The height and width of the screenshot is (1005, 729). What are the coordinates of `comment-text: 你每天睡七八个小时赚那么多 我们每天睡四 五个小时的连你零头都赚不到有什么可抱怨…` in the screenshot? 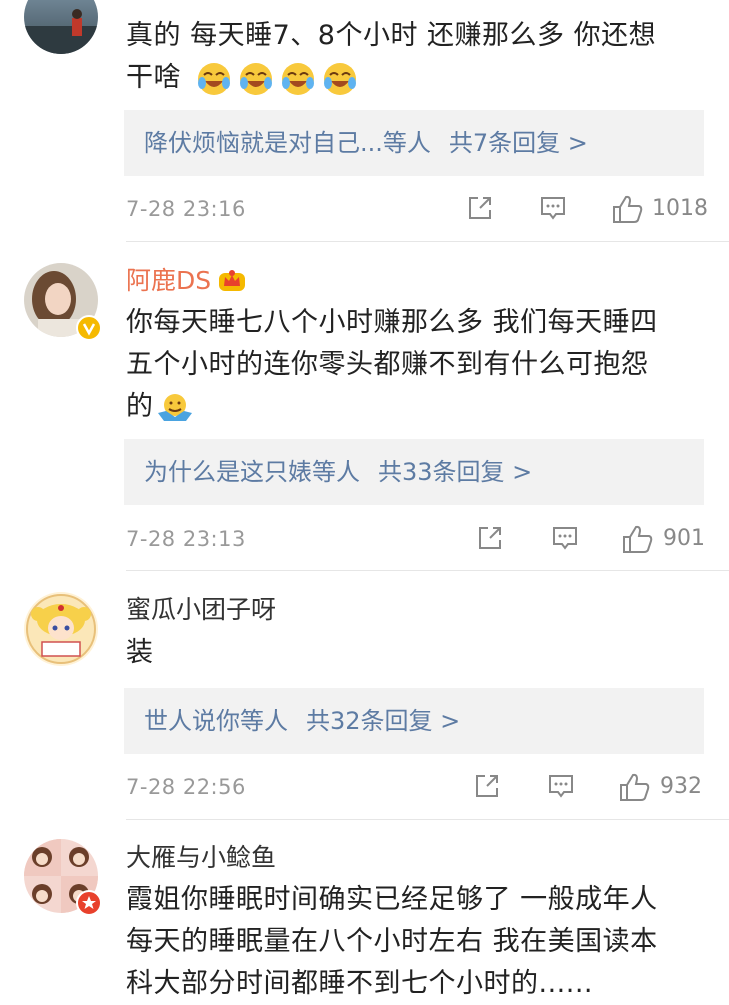 It's located at (416, 365).